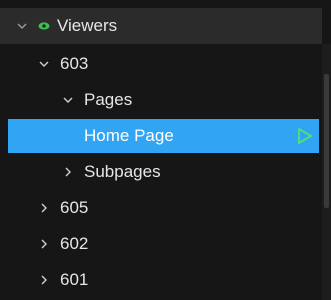 The height and width of the screenshot is (300, 331). I want to click on tree-item-601: 601, so click(161, 280).